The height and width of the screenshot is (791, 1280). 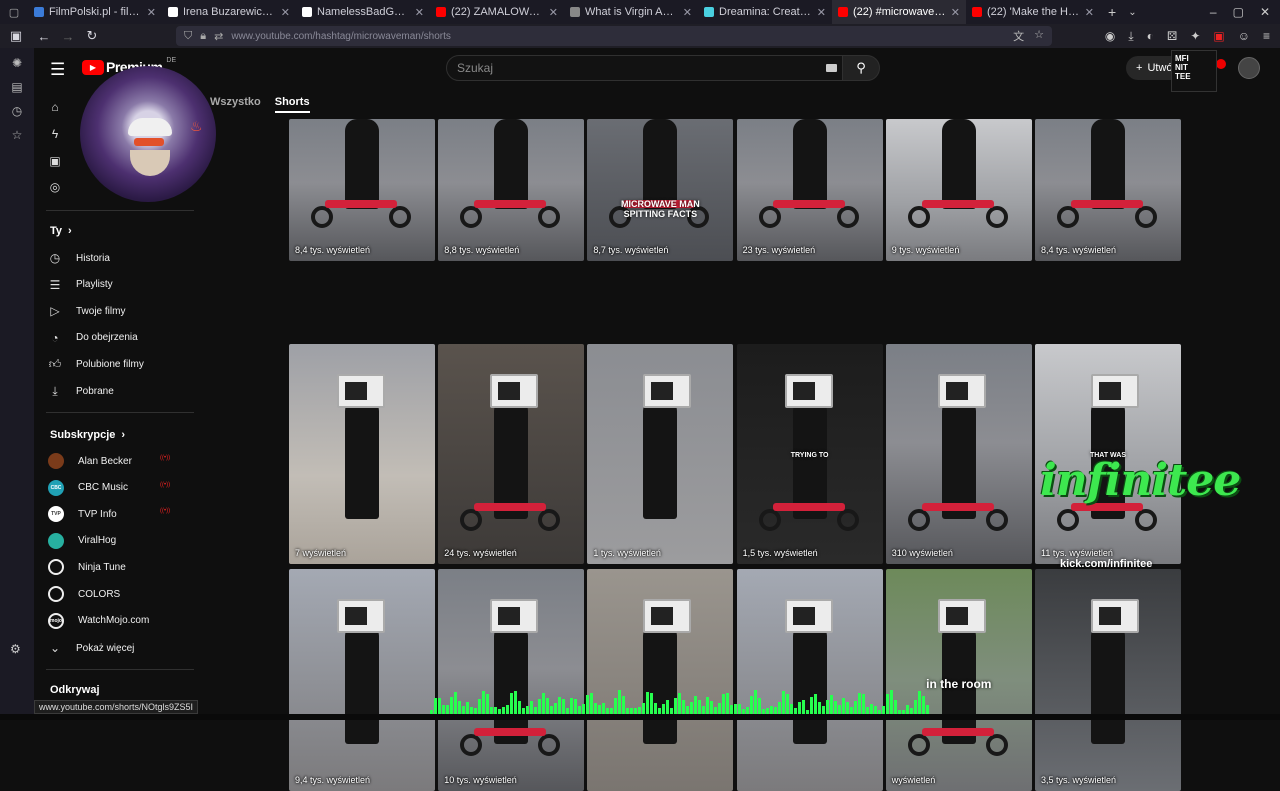 What do you see at coordinates (61, 231) in the screenshot?
I see `you-section-heading: Ty ›` at bounding box center [61, 231].